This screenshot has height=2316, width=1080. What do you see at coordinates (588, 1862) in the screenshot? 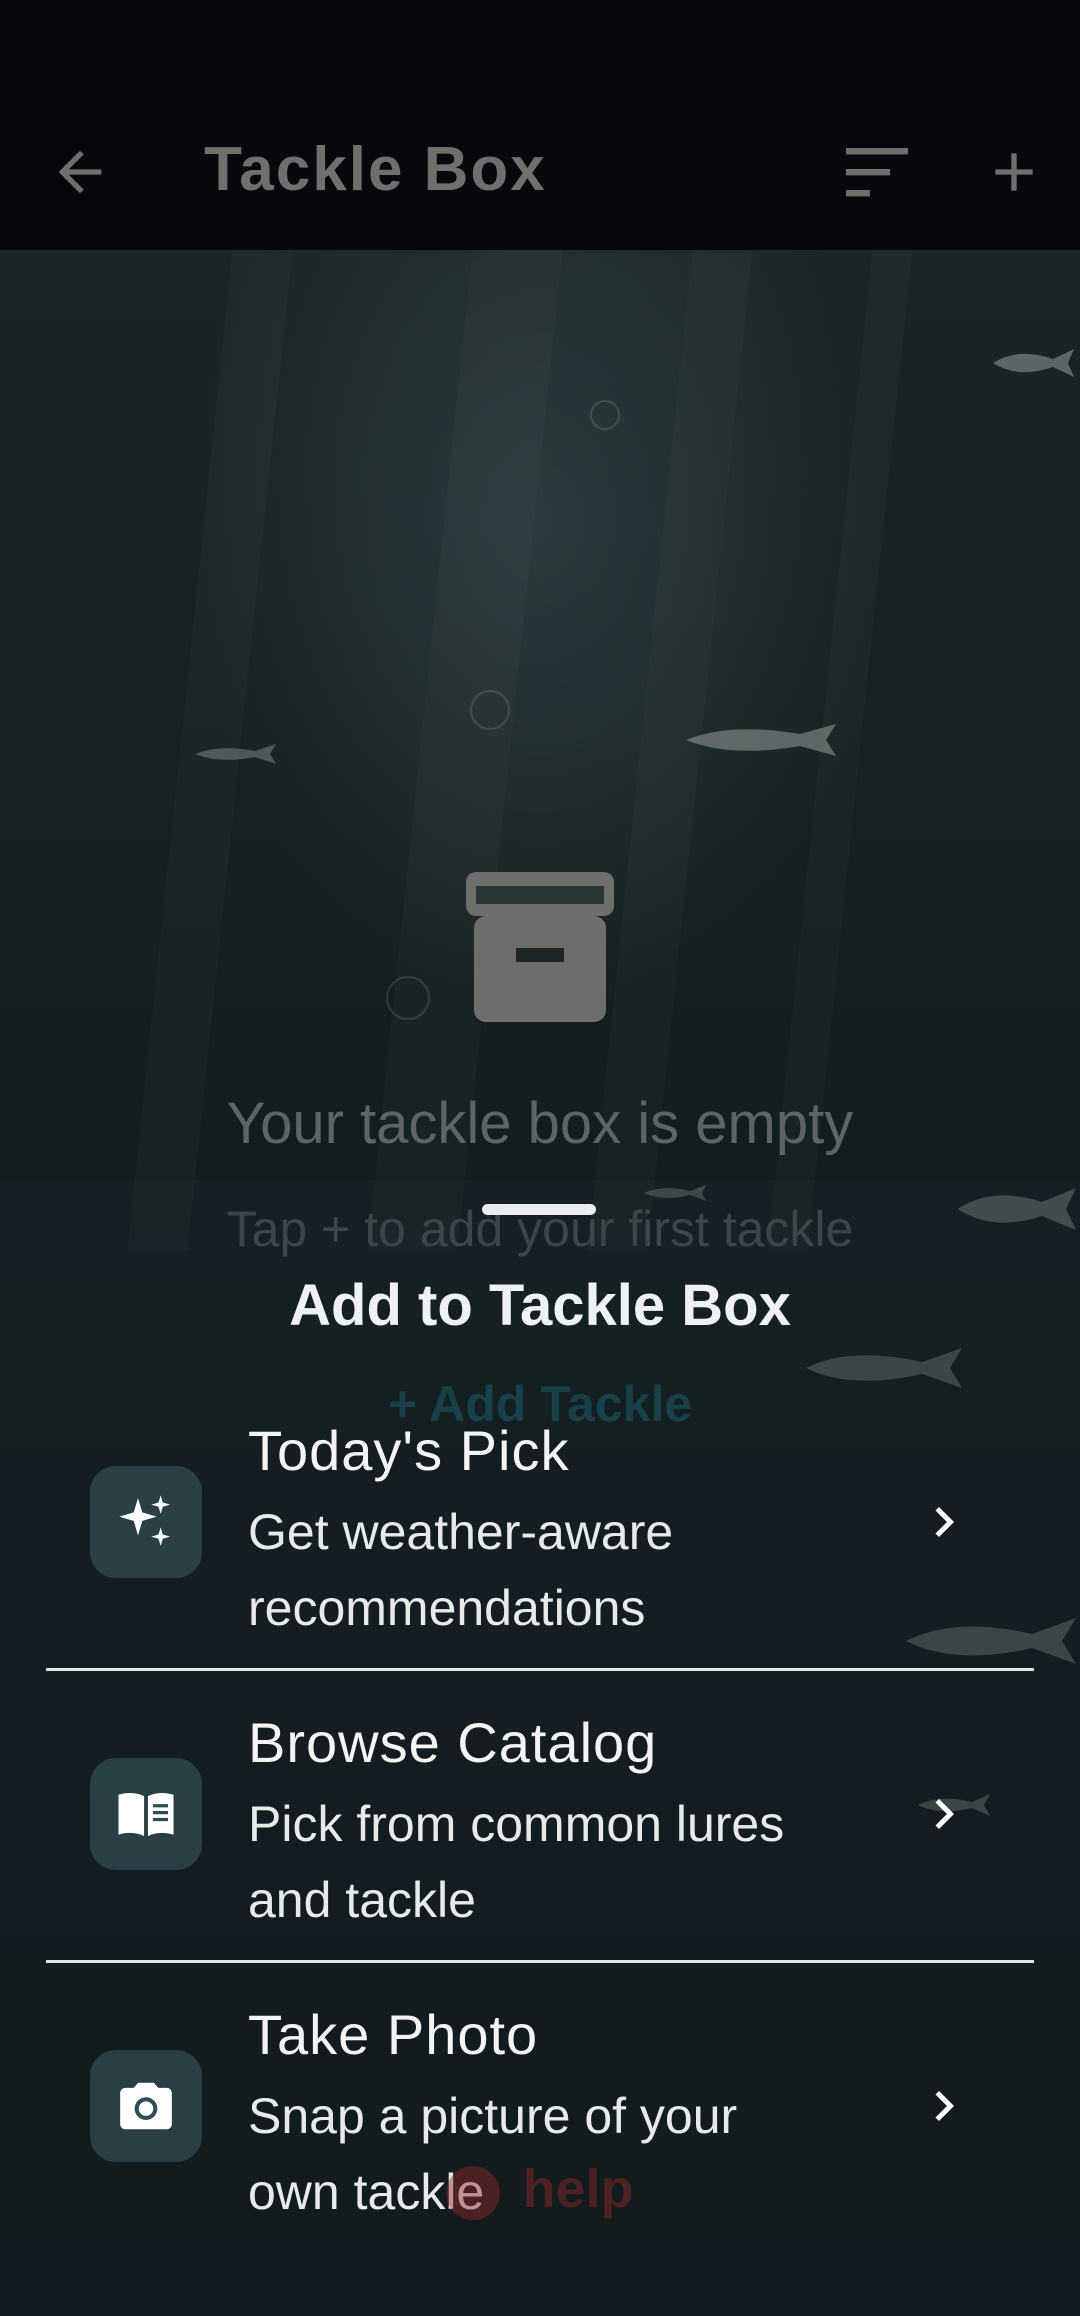
I see `option-description: Pick from common lures and tackle` at bounding box center [588, 1862].